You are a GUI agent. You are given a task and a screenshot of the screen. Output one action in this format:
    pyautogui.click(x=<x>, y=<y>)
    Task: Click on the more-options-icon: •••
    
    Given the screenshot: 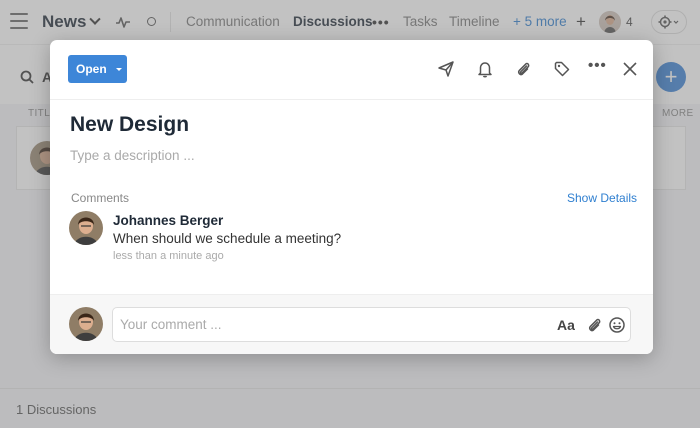 What is the action you would take?
    pyautogui.click(x=597, y=65)
    